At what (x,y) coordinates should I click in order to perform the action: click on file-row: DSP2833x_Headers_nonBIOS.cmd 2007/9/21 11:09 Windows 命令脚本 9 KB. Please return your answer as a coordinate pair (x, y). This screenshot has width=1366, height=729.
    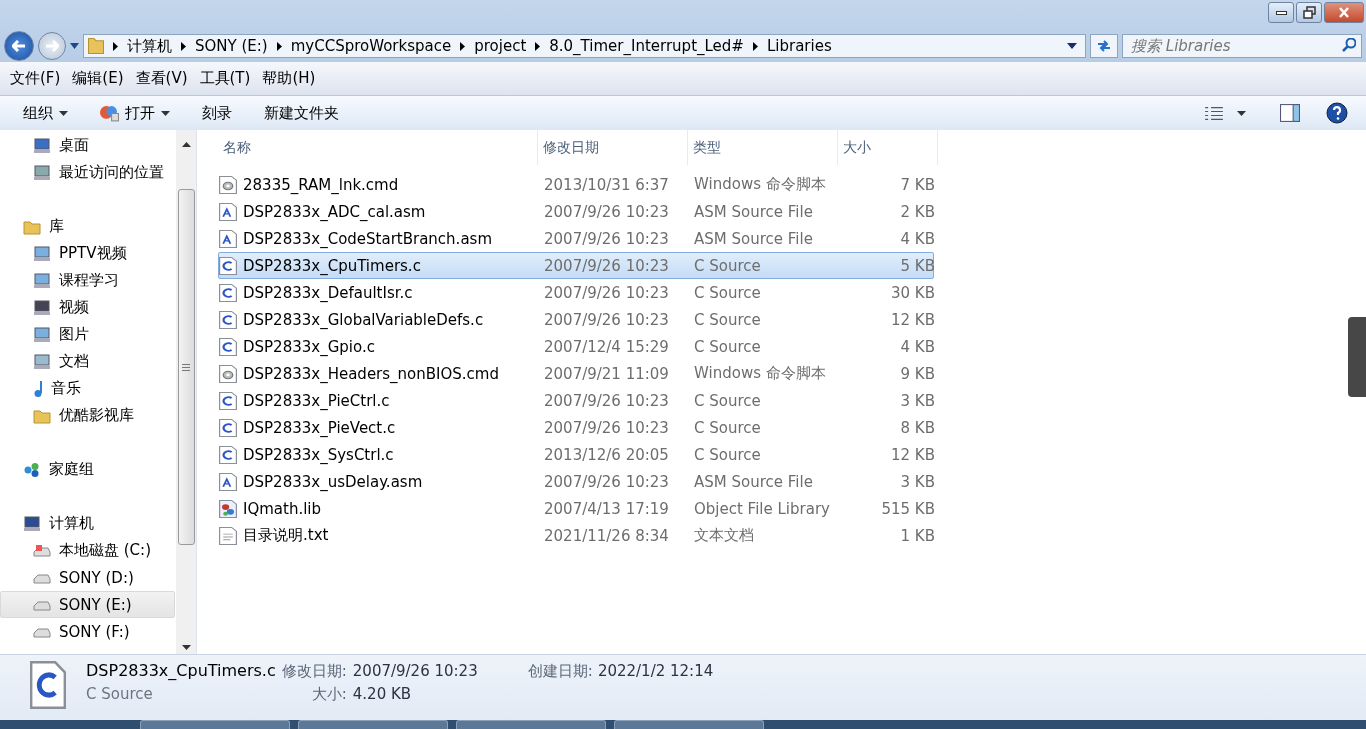
    Looking at the image, I should click on (576, 373).